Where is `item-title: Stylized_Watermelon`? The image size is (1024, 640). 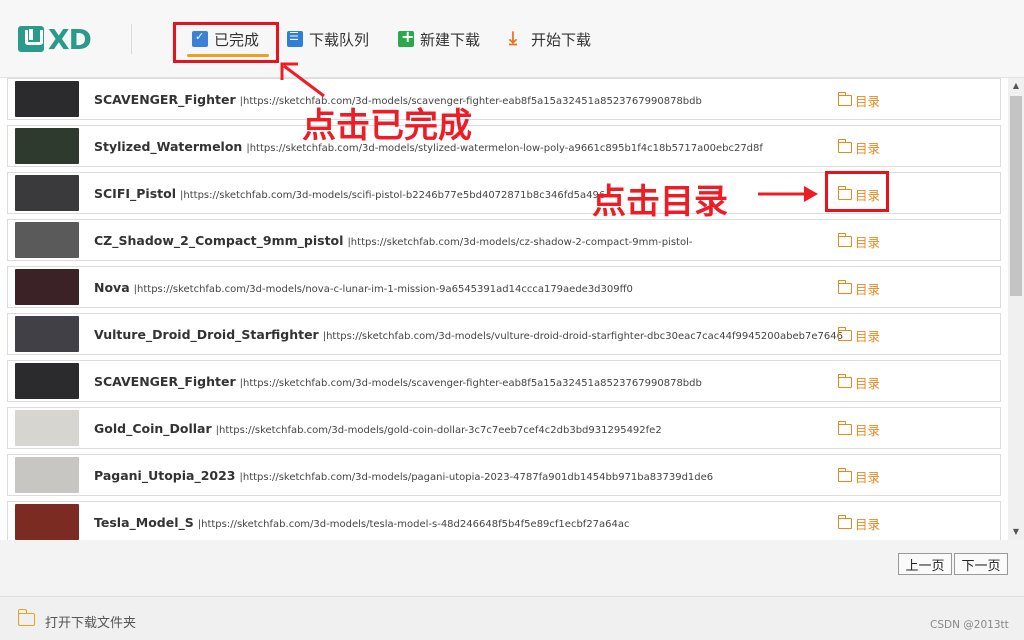 item-title: Stylized_Watermelon is located at coordinates (168, 146).